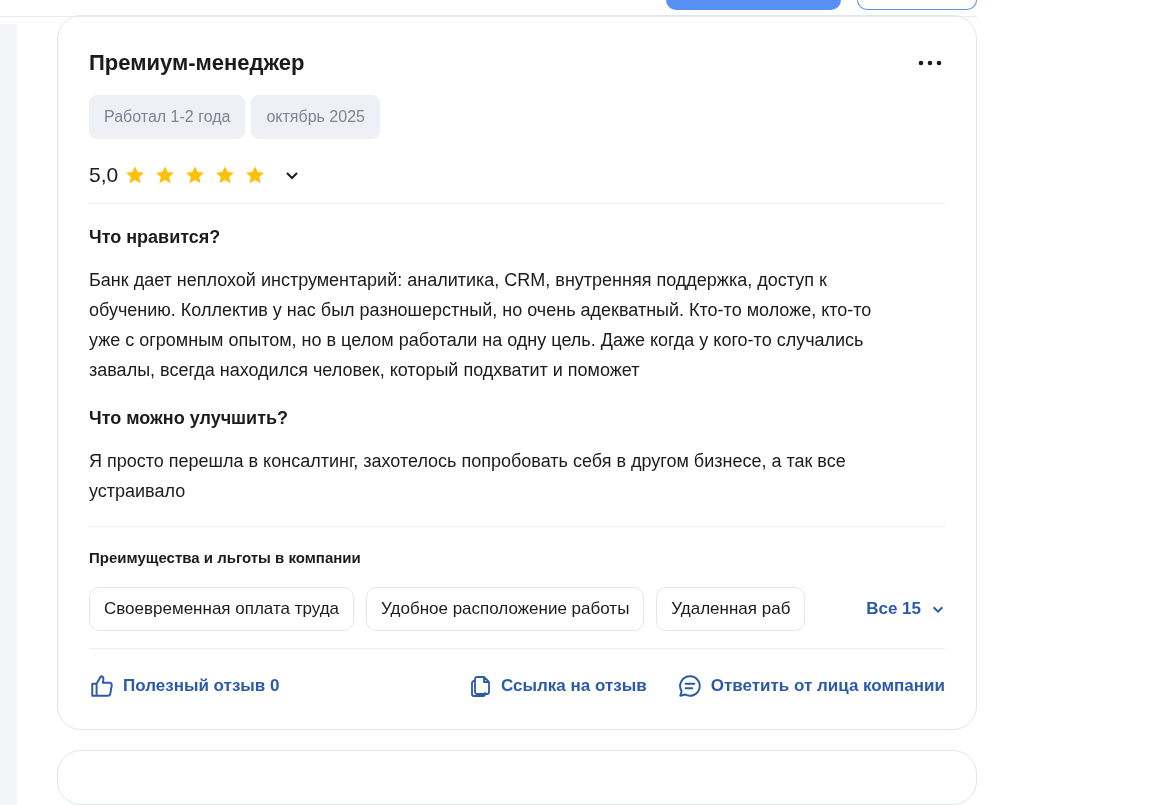 Image resolution: width=1168 pixels, height=805 pixels. I want to click on review-title: Премиум-менеджер, so click(197, 63).